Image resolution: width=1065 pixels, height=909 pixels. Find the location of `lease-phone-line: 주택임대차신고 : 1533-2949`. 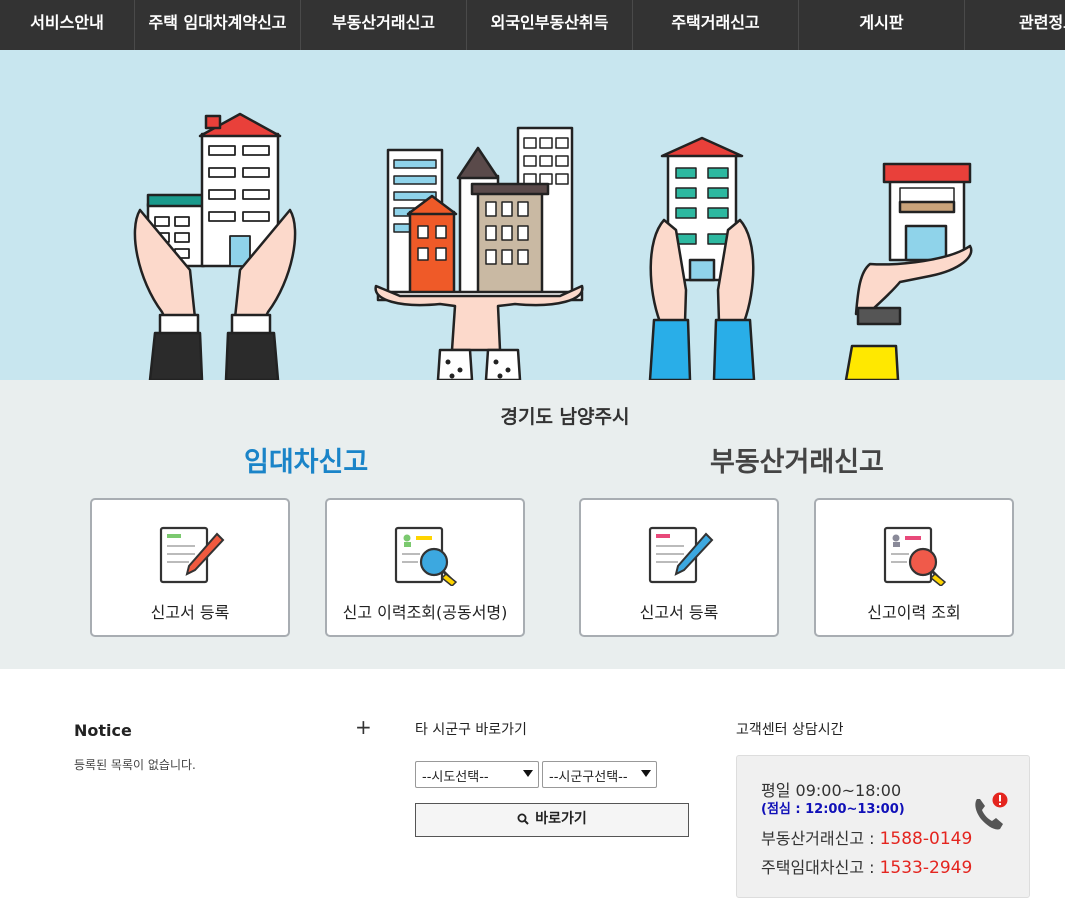

lease-phone-line: 주택임대차신고 : 1533-2949 is located at coordinates (866, 866).